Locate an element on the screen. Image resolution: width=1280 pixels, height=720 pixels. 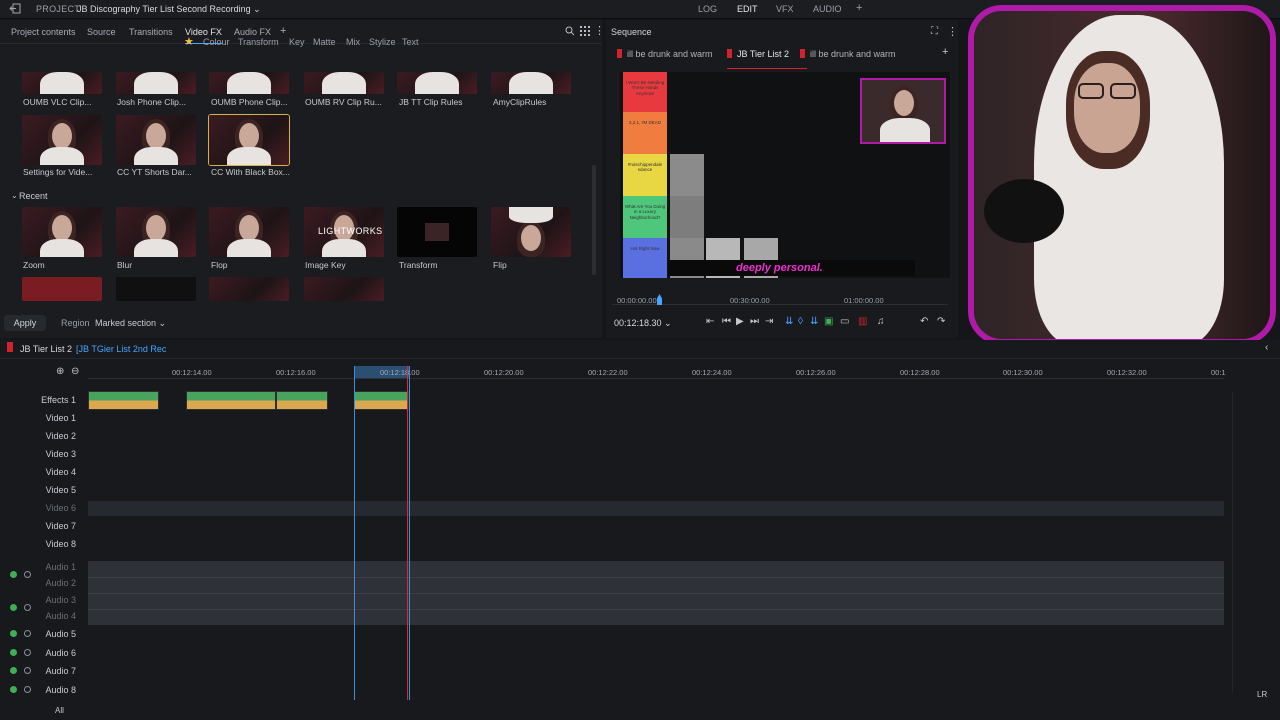
mark-clip-icon: ◊ is located at coordinates (800, 321).